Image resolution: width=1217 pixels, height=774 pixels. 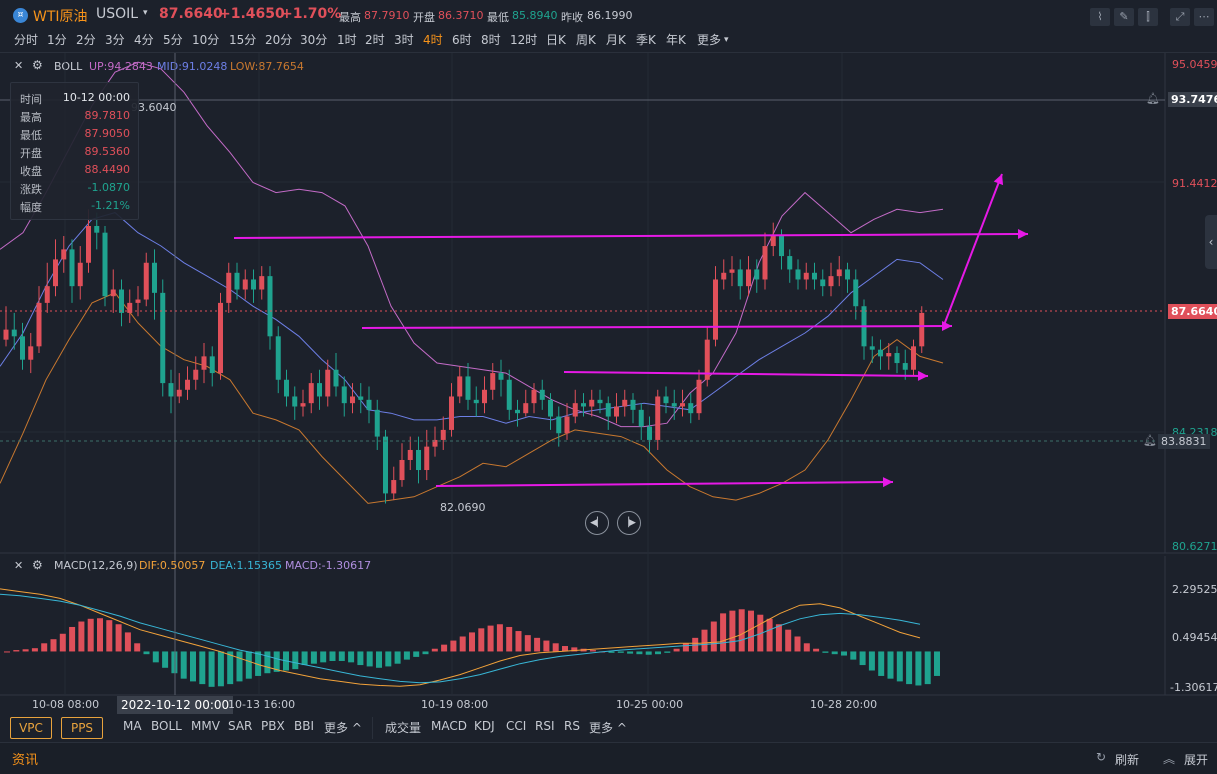 I want to click on time-tick-2: 10-13 16:00, so click(x=262, y=704).